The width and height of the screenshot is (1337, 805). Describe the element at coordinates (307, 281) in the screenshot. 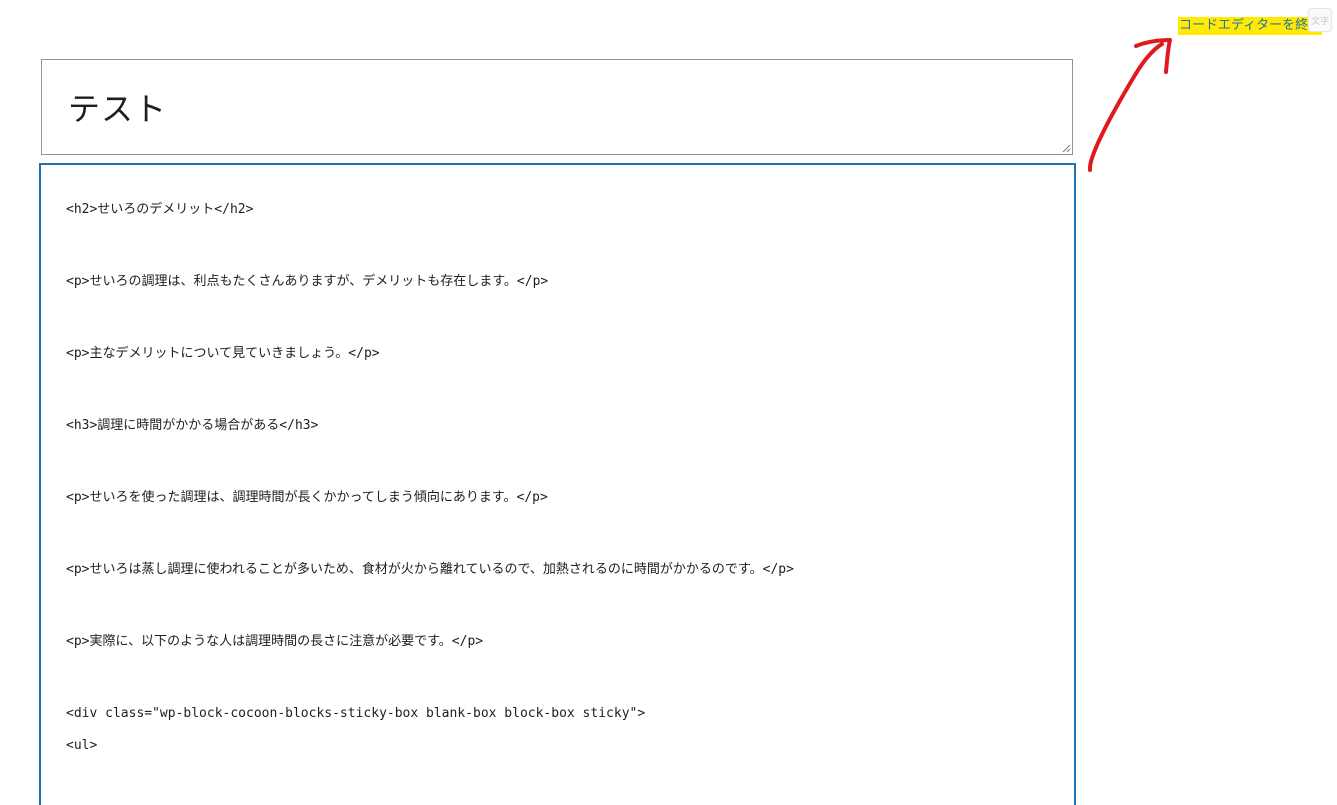

I see `code-line: <p>せいろの調理は、利点もたくさんありますが、デメリットも存在します。</p>` at that location.